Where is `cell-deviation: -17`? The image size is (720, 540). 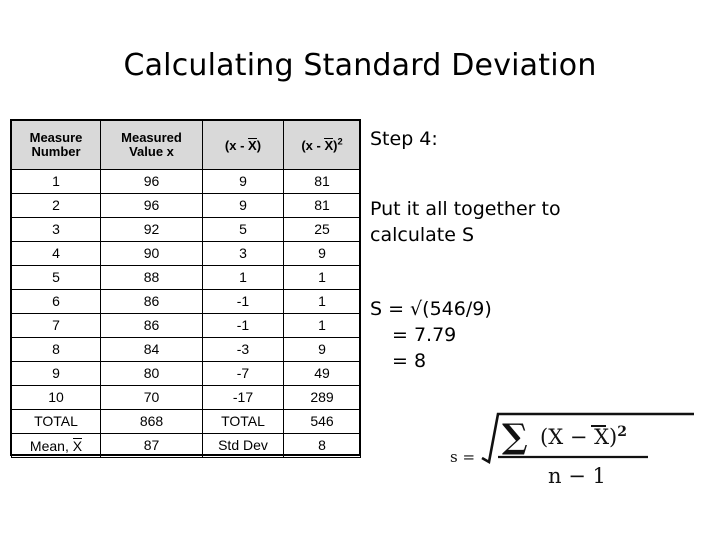 cell-deviation: -17 is located at coordinates (243, 397).